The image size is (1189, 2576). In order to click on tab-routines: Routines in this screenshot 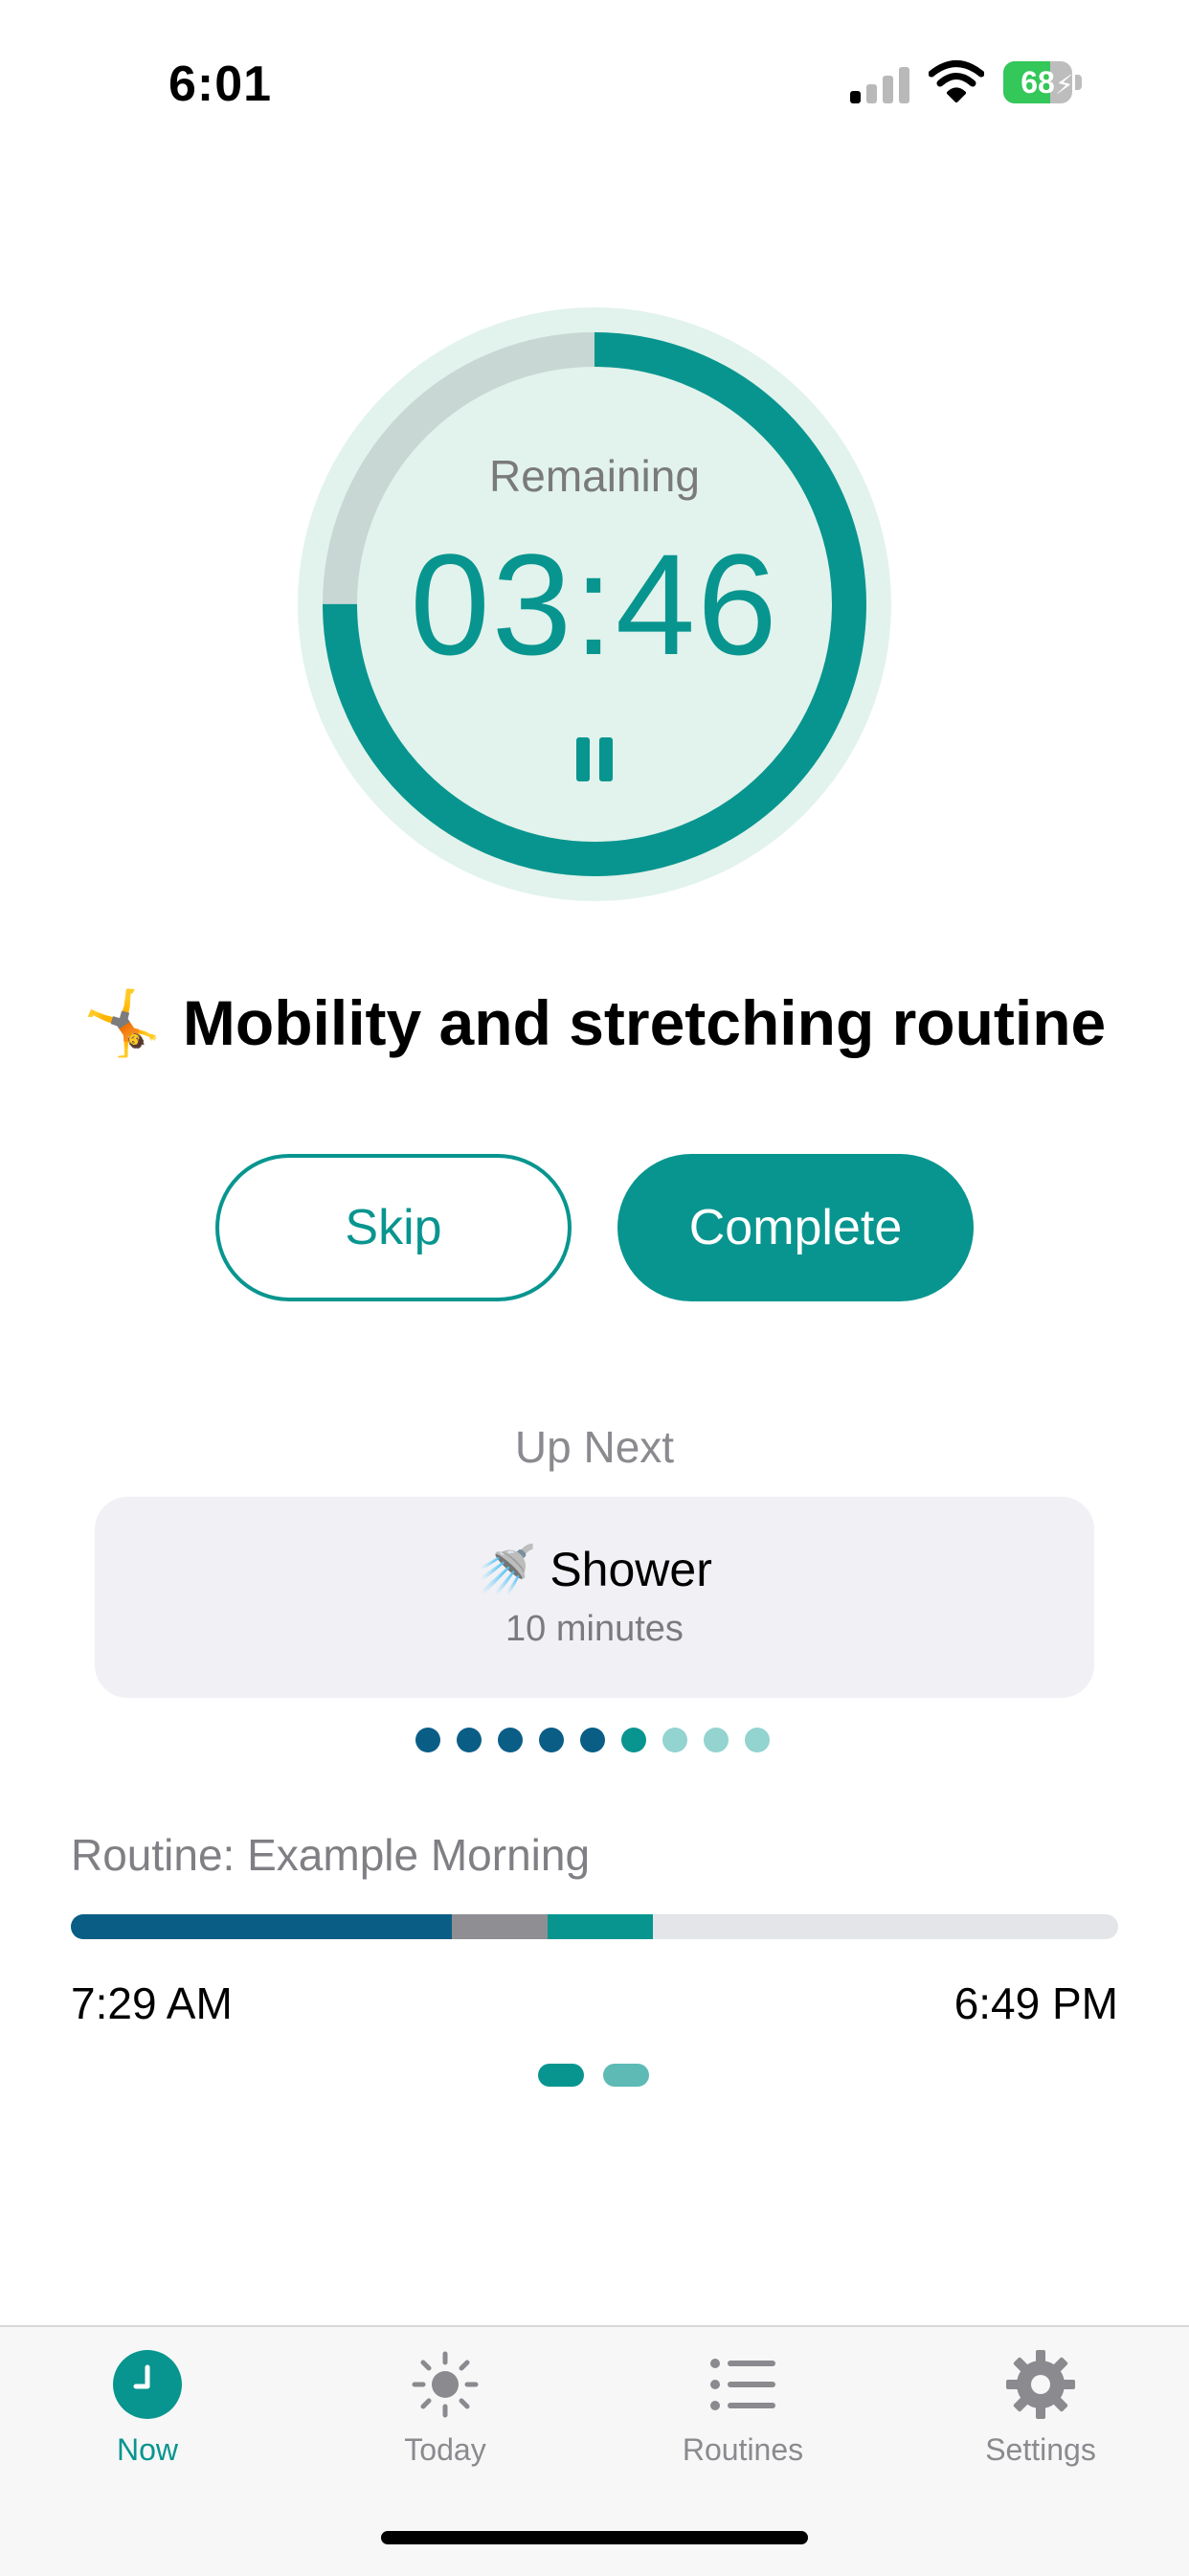, I will do `click(743, 2404)`.